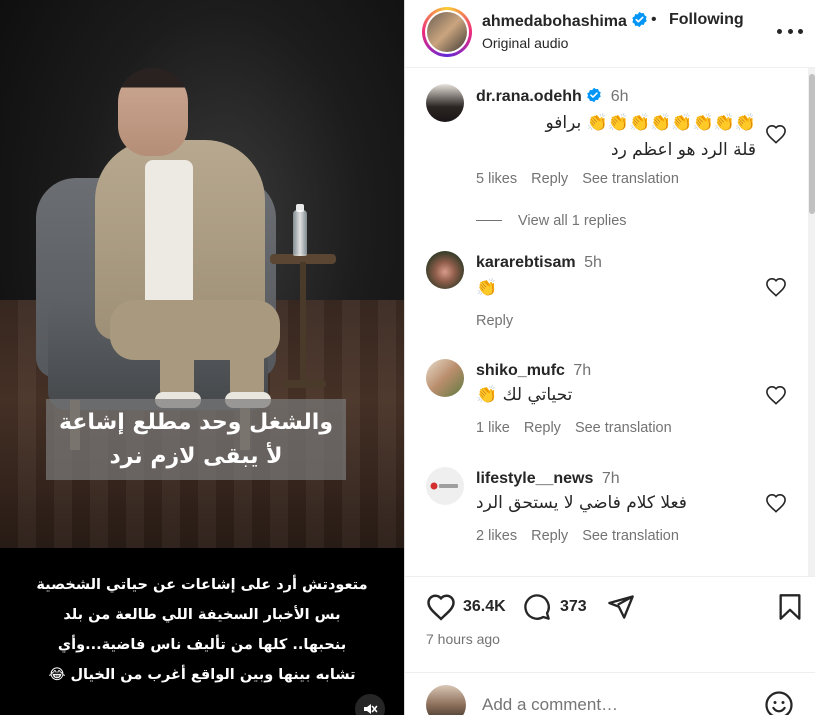 The width and height of the screenshot is (815, 715). Describe the element at coordinates (196, 456) in the screenshot. I see `overlay-caption-line: لأ يبقى لازم نرد` at that location.